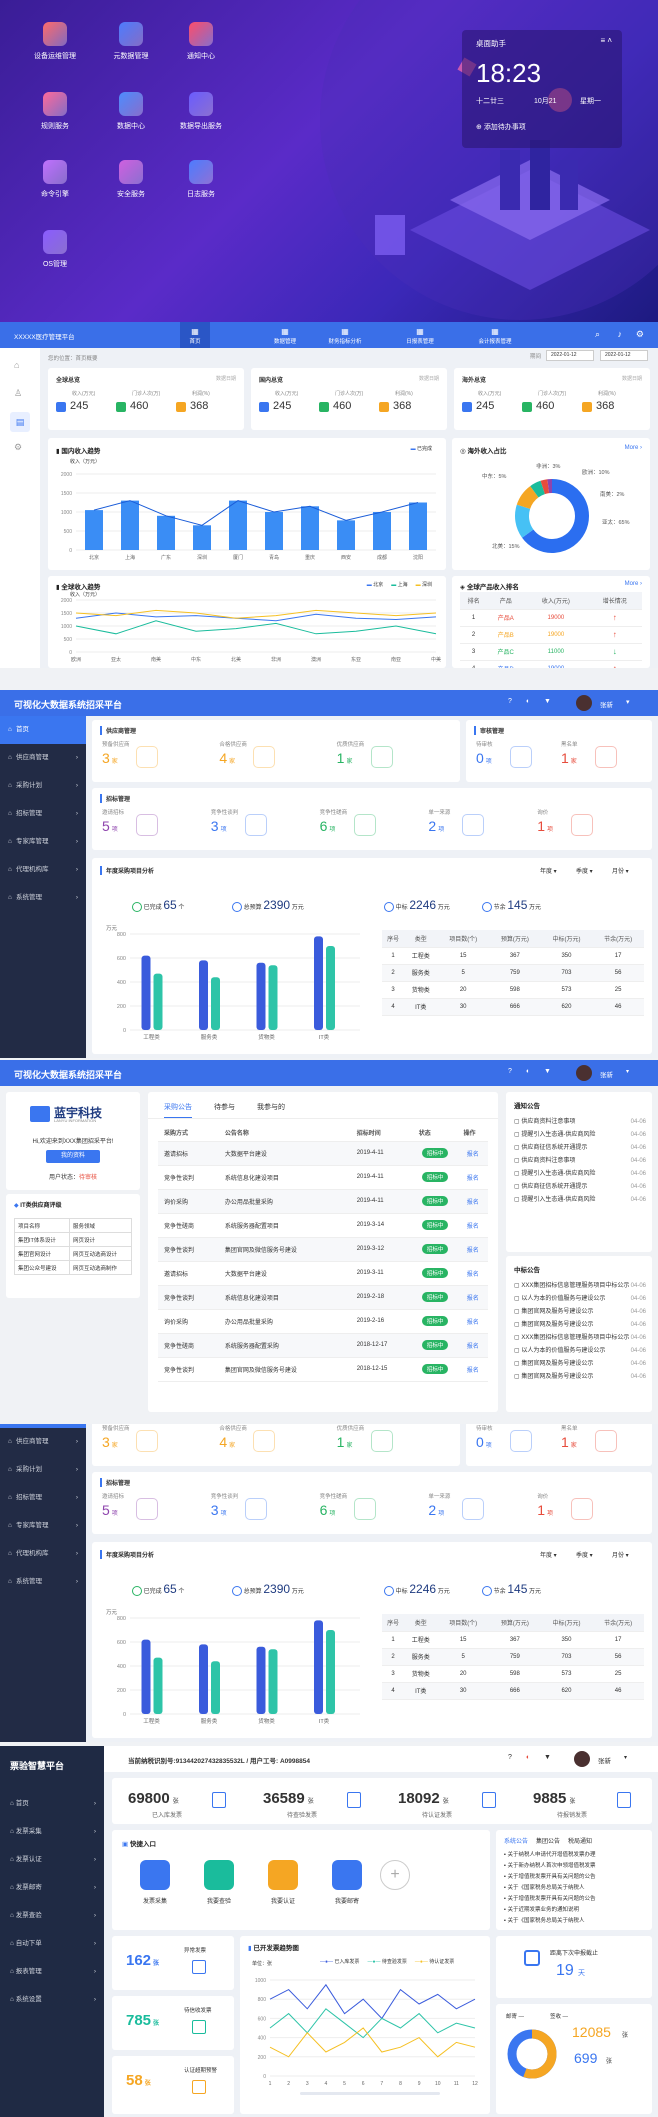  What do you see at coordinates (73, 1156) in the screenshot?
I see `my-profile-button: 我的资料` at bounding box center [73, 1156].